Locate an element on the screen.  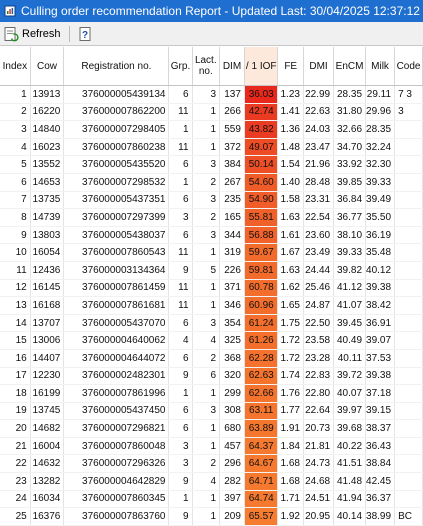
dim-cell: 354 is located at coordinates (232, 323).